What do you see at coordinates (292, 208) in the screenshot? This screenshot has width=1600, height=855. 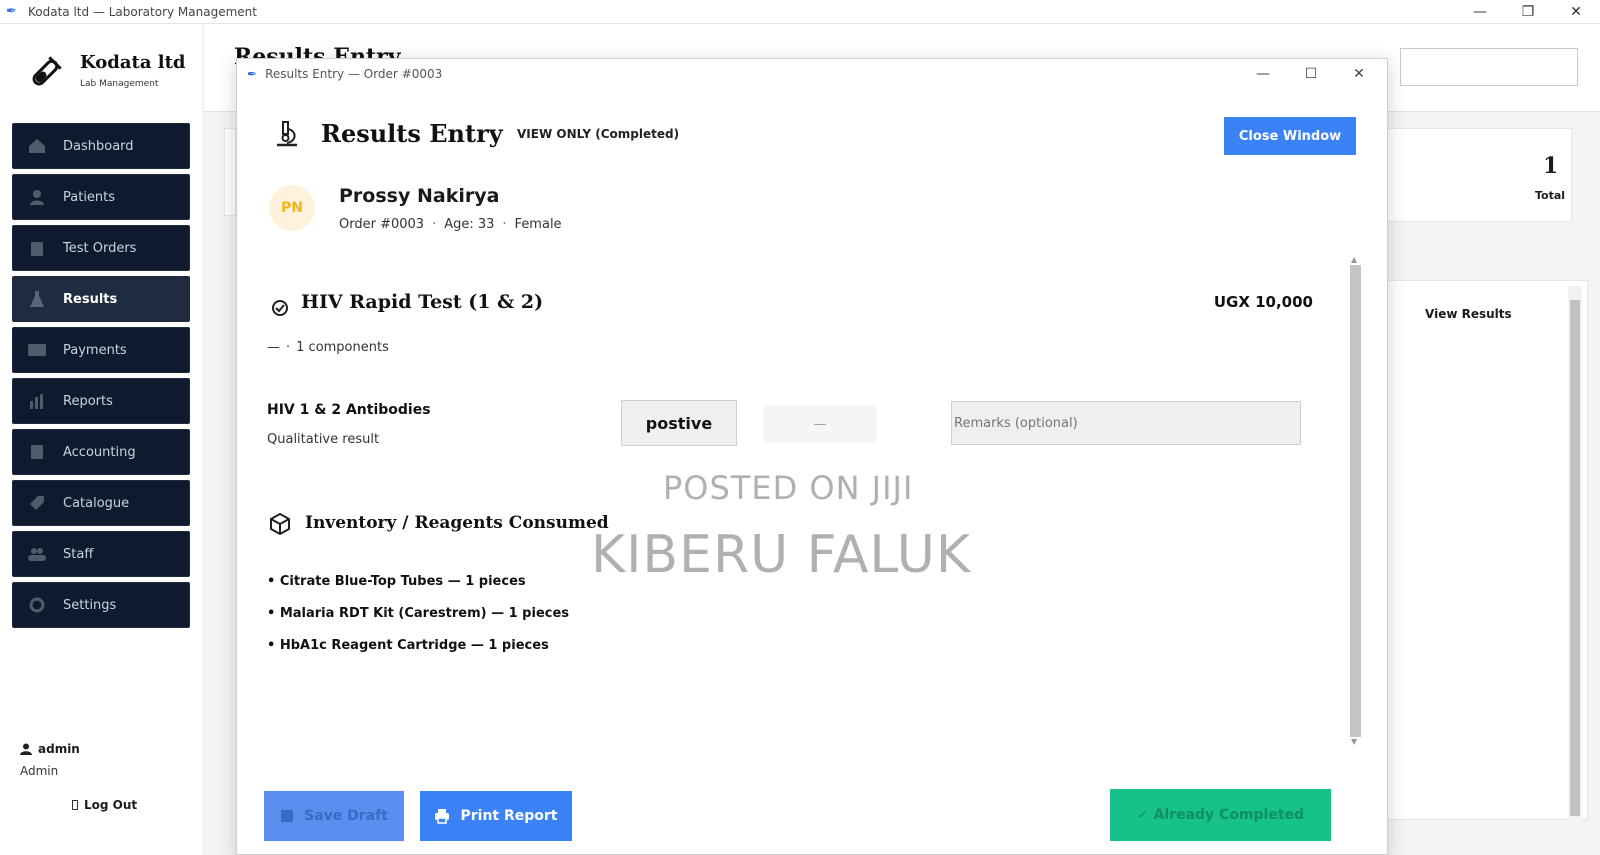 I see `avatar: PN` at bounding box center [292, 208].